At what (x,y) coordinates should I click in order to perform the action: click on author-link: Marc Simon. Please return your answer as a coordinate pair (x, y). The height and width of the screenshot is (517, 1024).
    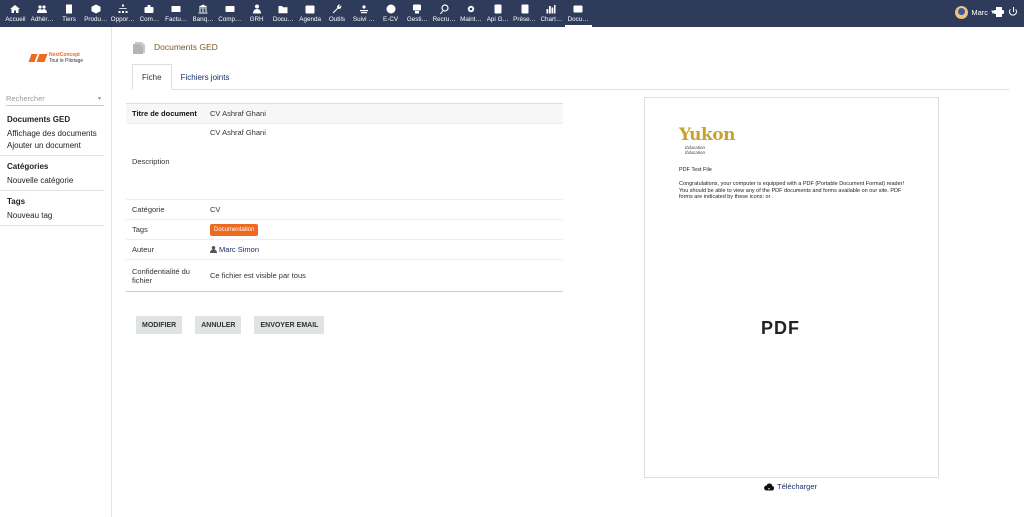
    Looking at the image, I should click on (234, 249).